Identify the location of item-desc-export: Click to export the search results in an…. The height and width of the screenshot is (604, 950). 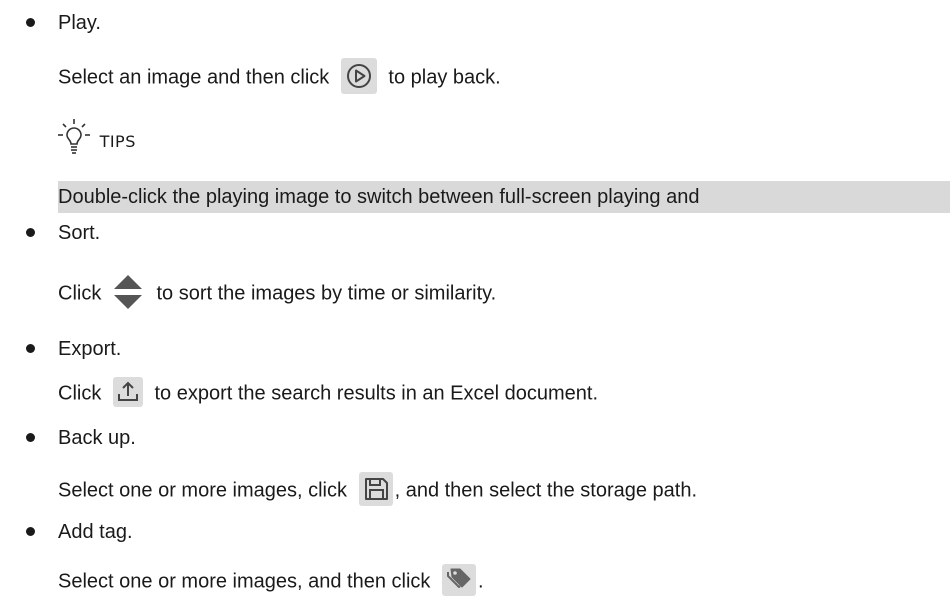
(328, 393).